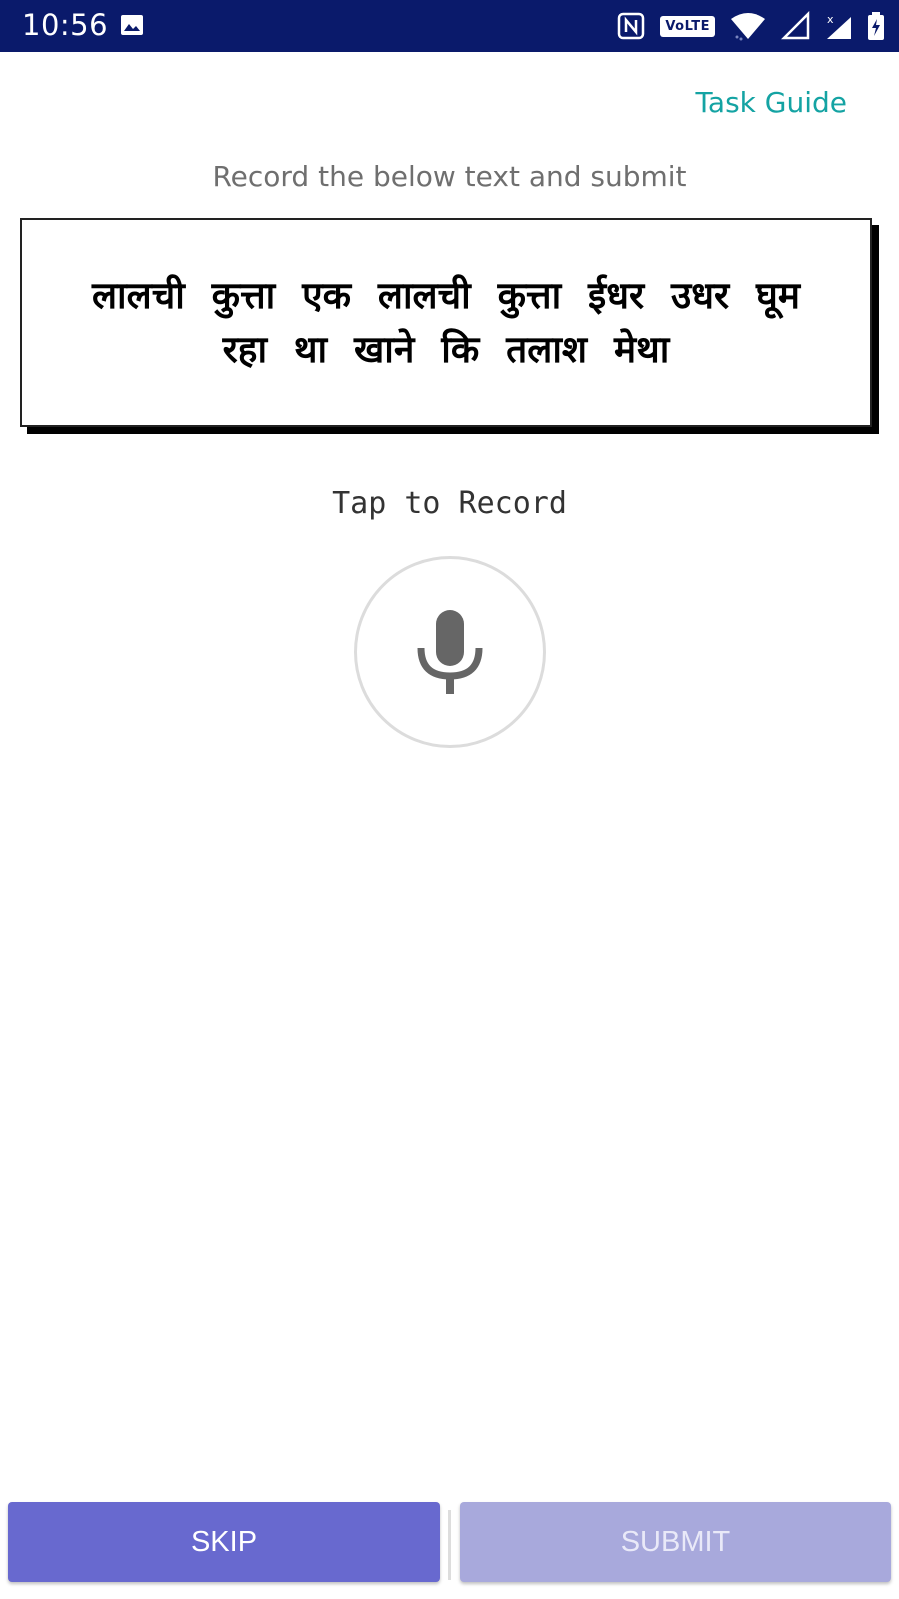  I want to click on signal-x-icon: x, so click(839, 26).